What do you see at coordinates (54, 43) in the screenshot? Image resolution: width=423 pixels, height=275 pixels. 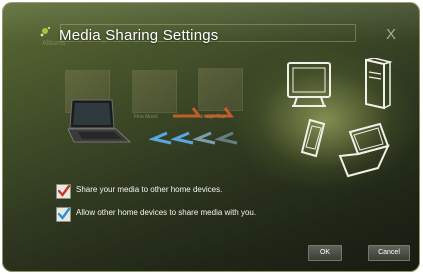 I see `ghost-subtitle: Albums` at bounding box center [54, 43].